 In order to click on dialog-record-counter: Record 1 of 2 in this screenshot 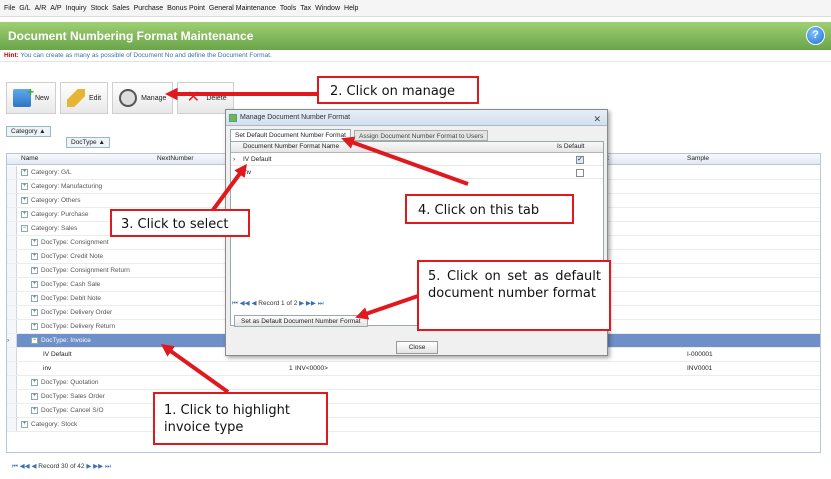, I will do `click(278, 303)`.